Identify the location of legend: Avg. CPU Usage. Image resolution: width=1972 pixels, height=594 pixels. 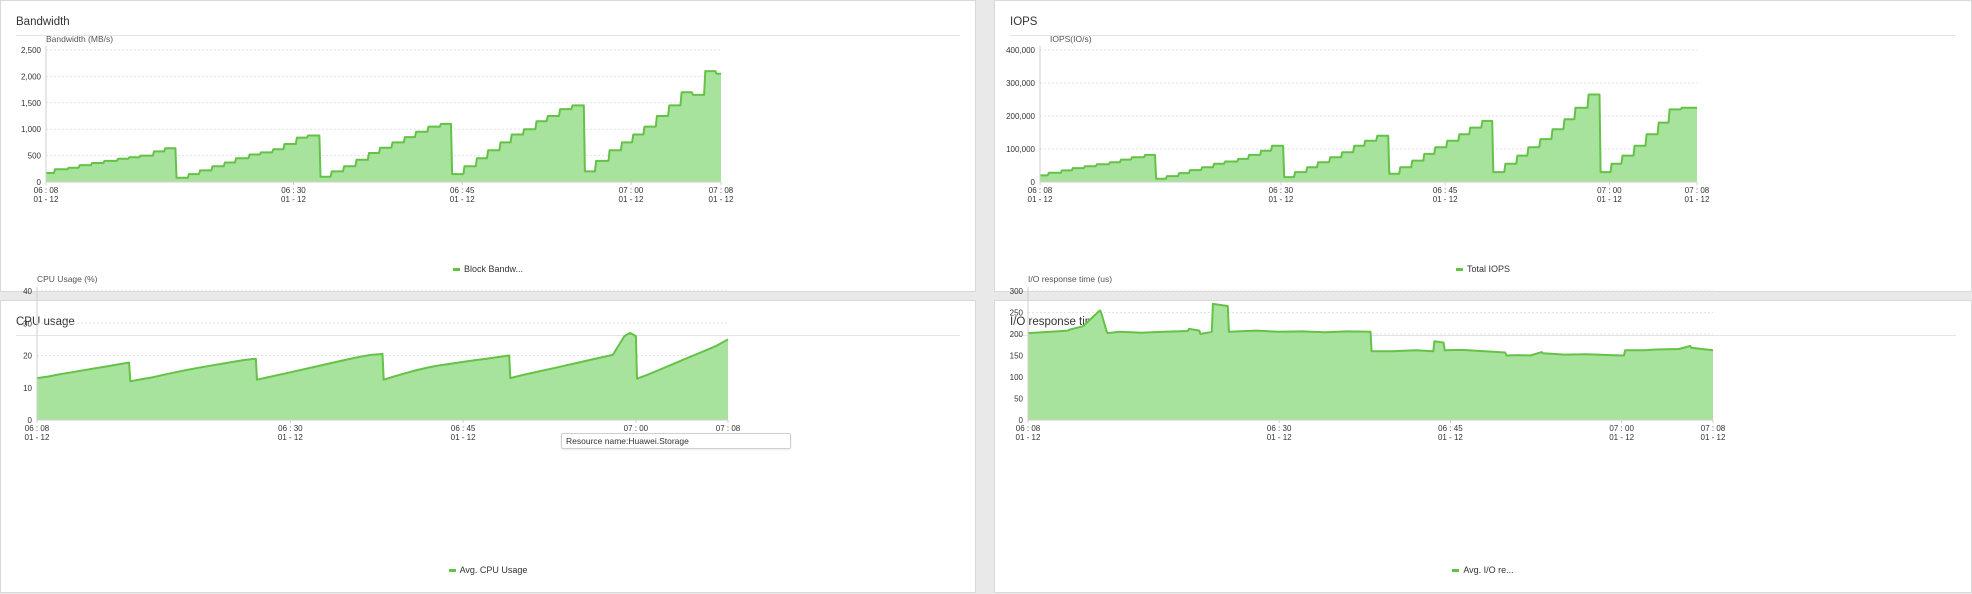
(488, 570).